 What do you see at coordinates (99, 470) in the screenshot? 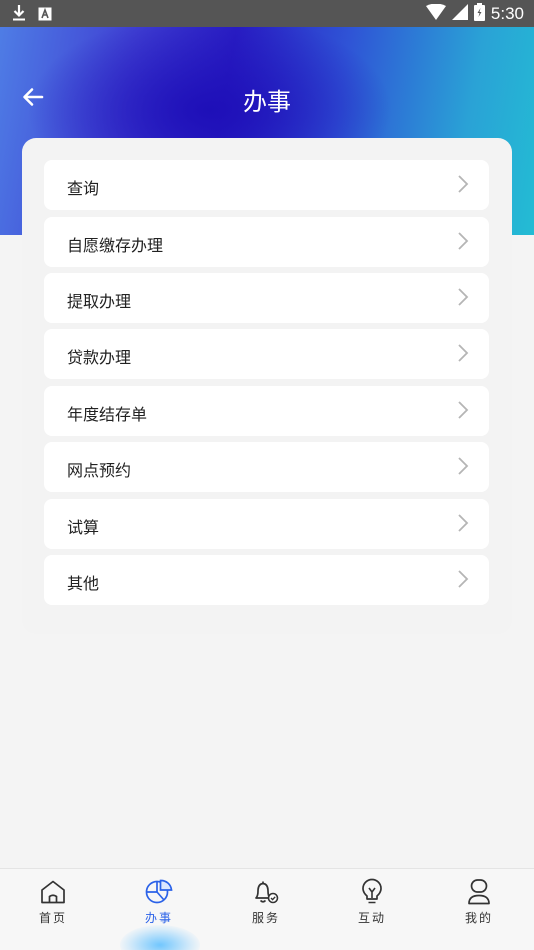
I see `menu-item-label: 网点预约` at bounding box center [99, 470].